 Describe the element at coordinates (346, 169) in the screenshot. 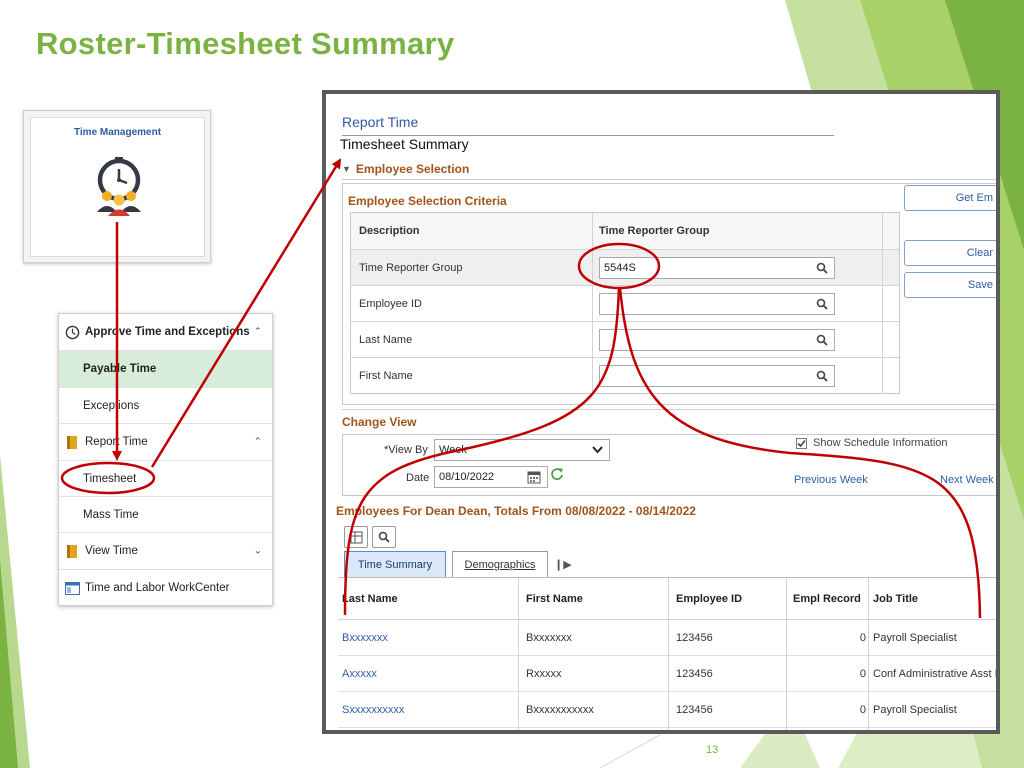

I see `caret-down-icon: ▼` at that location.